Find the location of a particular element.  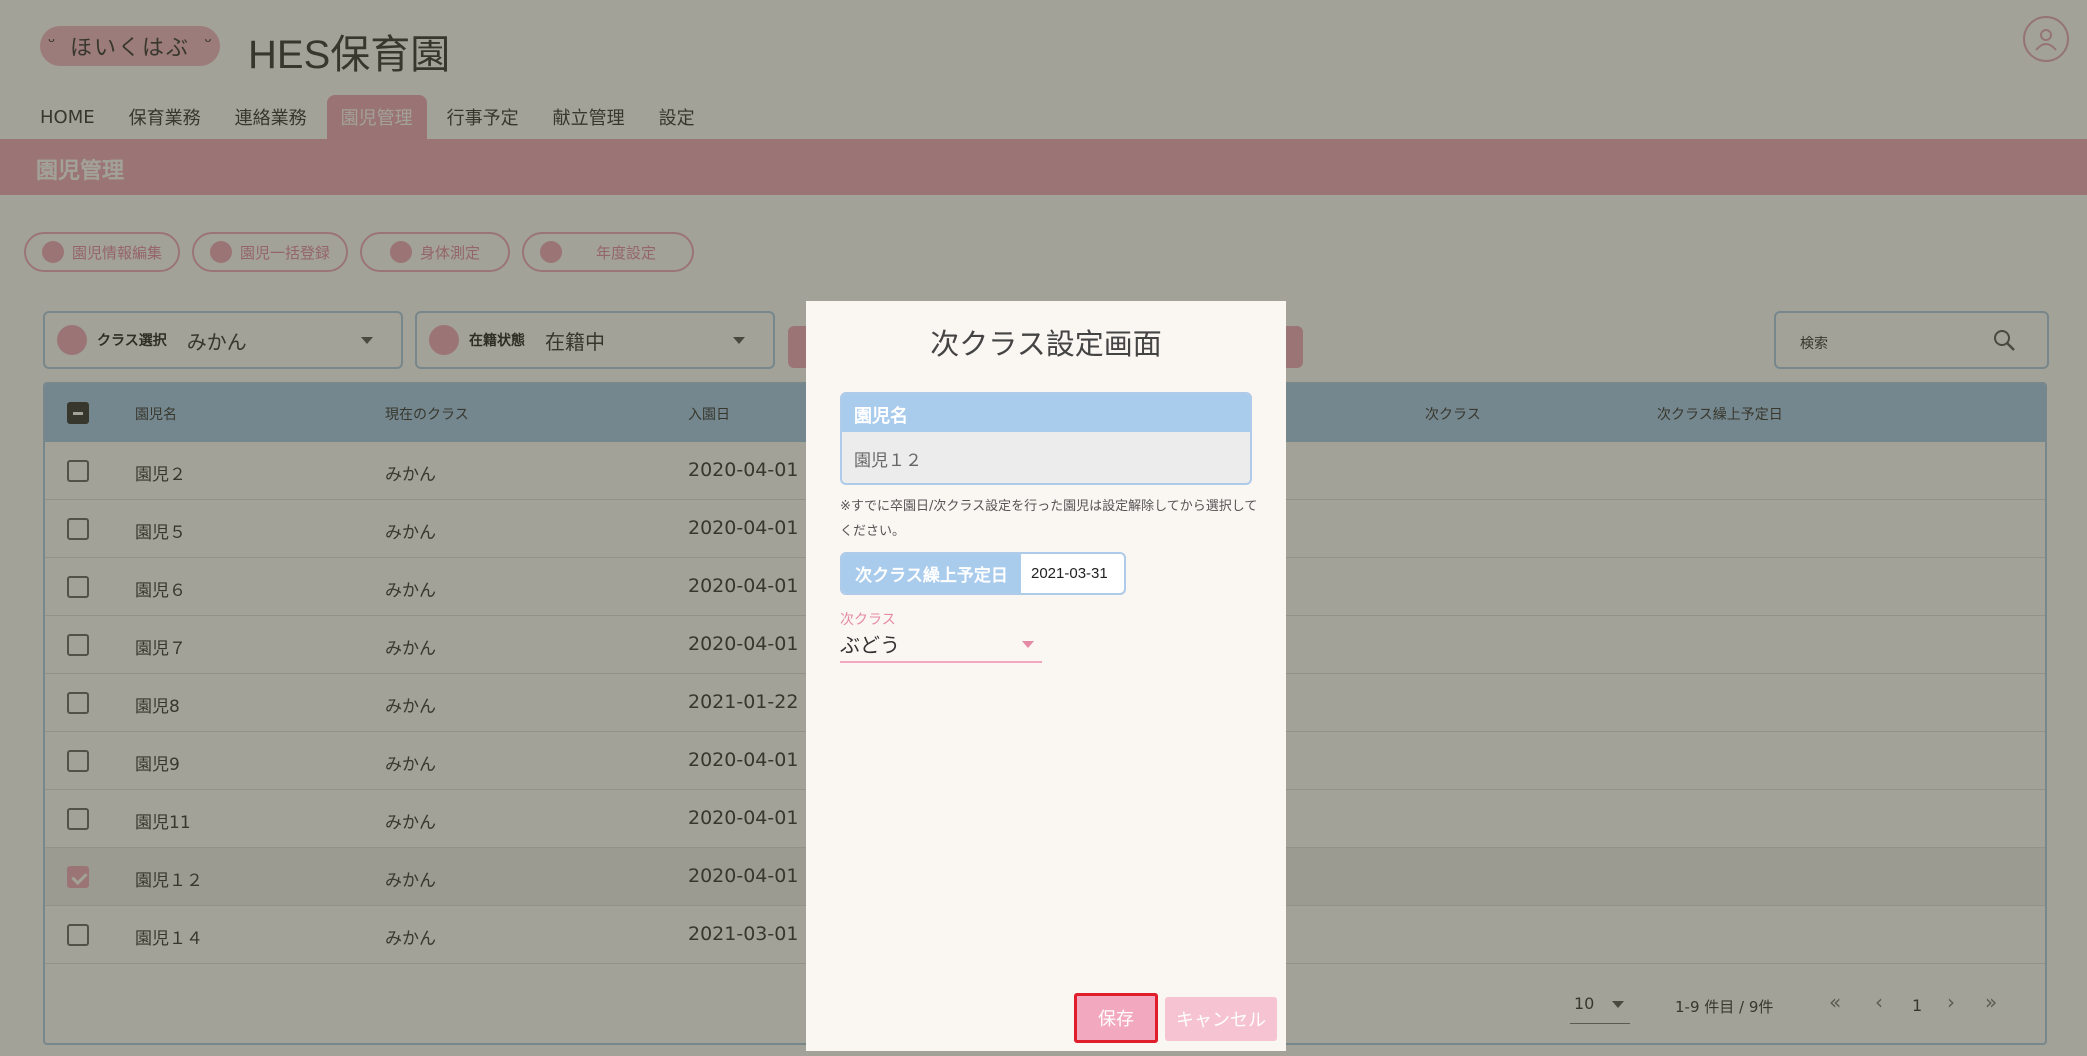

save-button: 保存 is located at coordinates (1116, 1018).